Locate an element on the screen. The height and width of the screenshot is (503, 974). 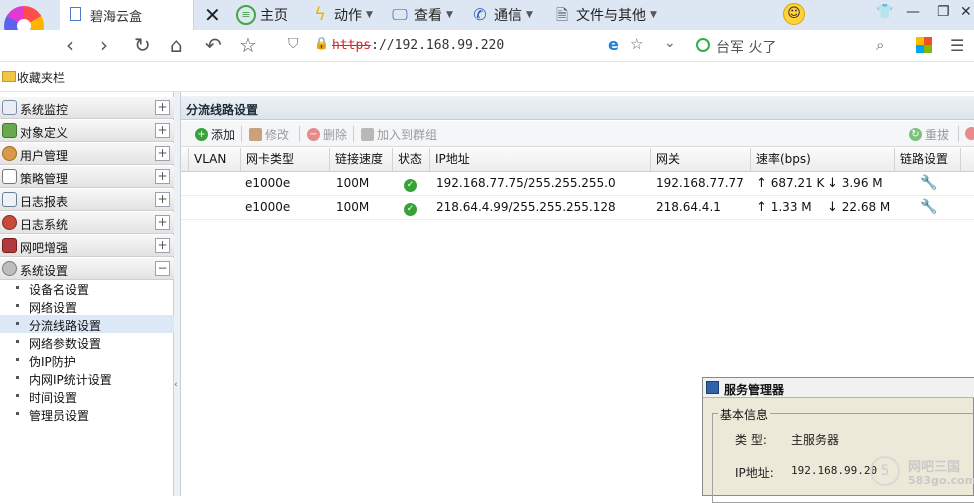
table-header: VLAN 网卡类型 链接速度 状态 IP地址 网关 速率(bps) 链路设置 is located at coordinates (577, 160).